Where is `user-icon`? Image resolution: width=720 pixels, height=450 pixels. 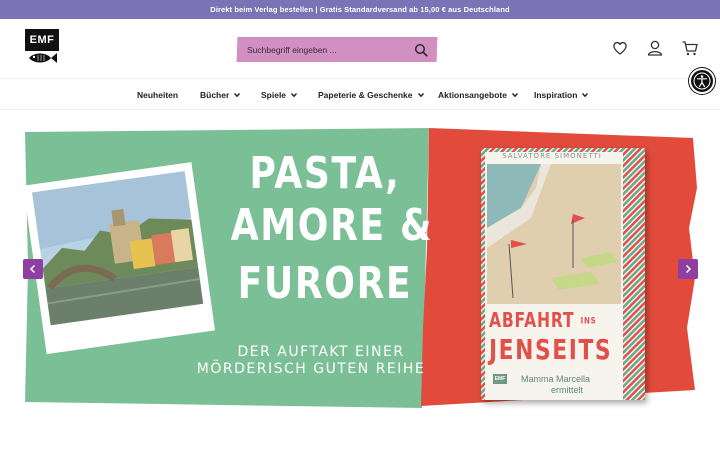
user-icon is located at coordinates (655, 48).